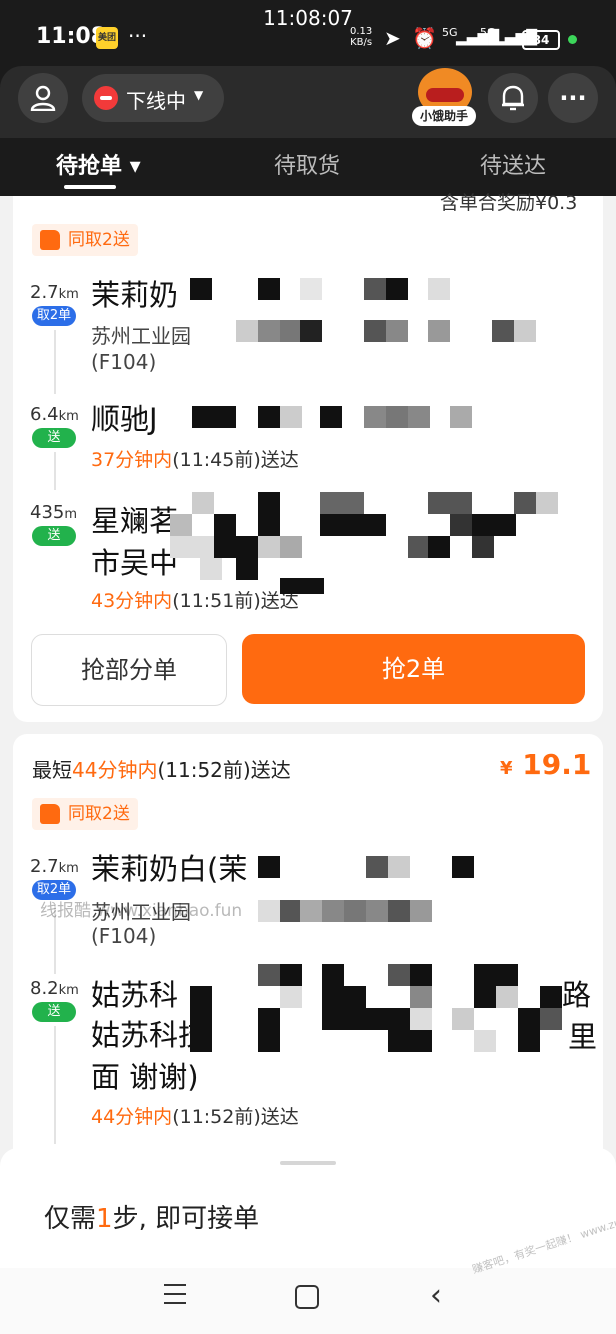 The height and width of the screenshot is (1334, 616). What do you see at coordinates (104, 1219) in the screenshot?
I see `sheet-hint-step-count: 1` at bounding box center [104, 1219].